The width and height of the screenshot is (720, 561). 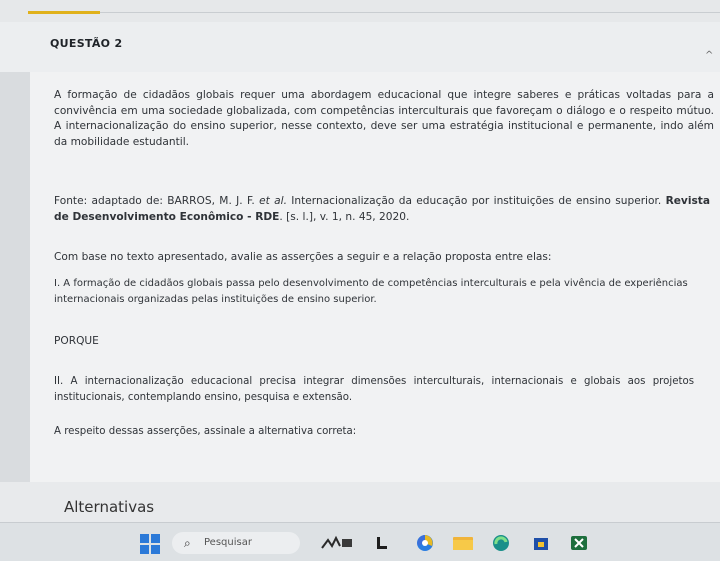 What do you see at coordinates (383, 543) in the screenshot?
I see `task-view-icon` at bounding box center [383, 543].